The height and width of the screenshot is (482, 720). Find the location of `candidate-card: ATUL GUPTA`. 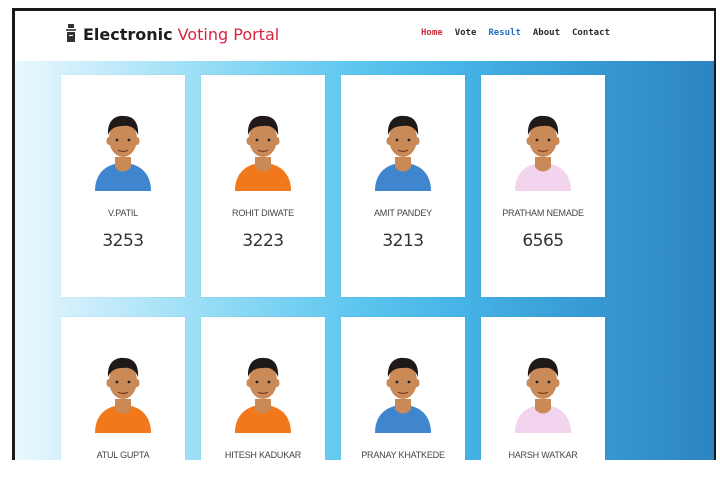

candidate-card: ATUL GUPTA is located at coordinates (123, 388).